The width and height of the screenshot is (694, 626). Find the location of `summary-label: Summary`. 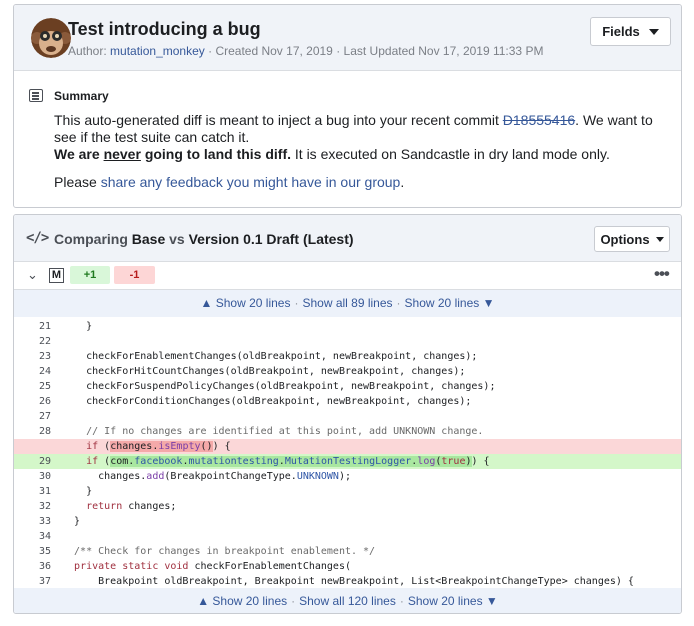

summary-label: Summary is located at coordinates (81, 96).